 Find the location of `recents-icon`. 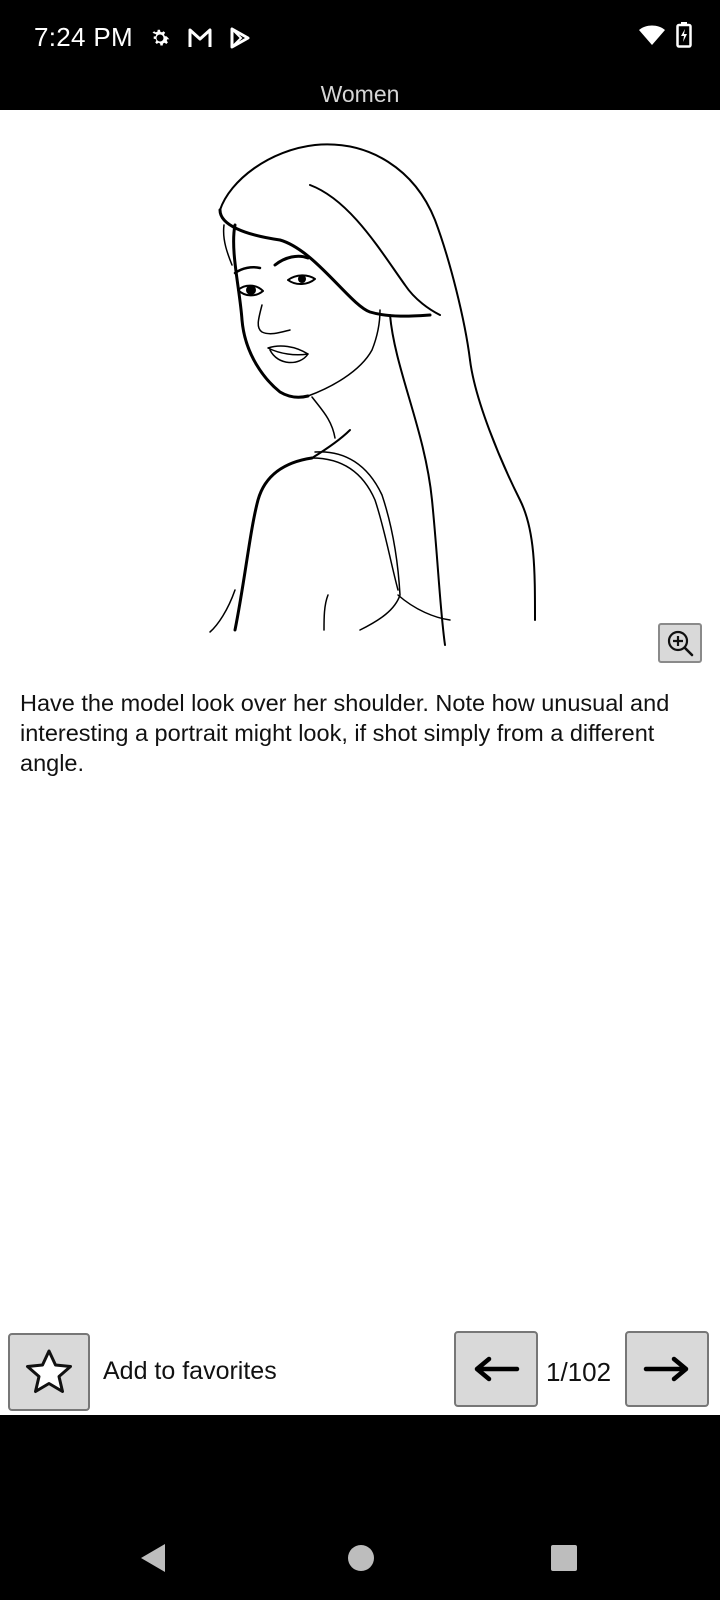

recents-icon is located at coordinates (564, 1558).